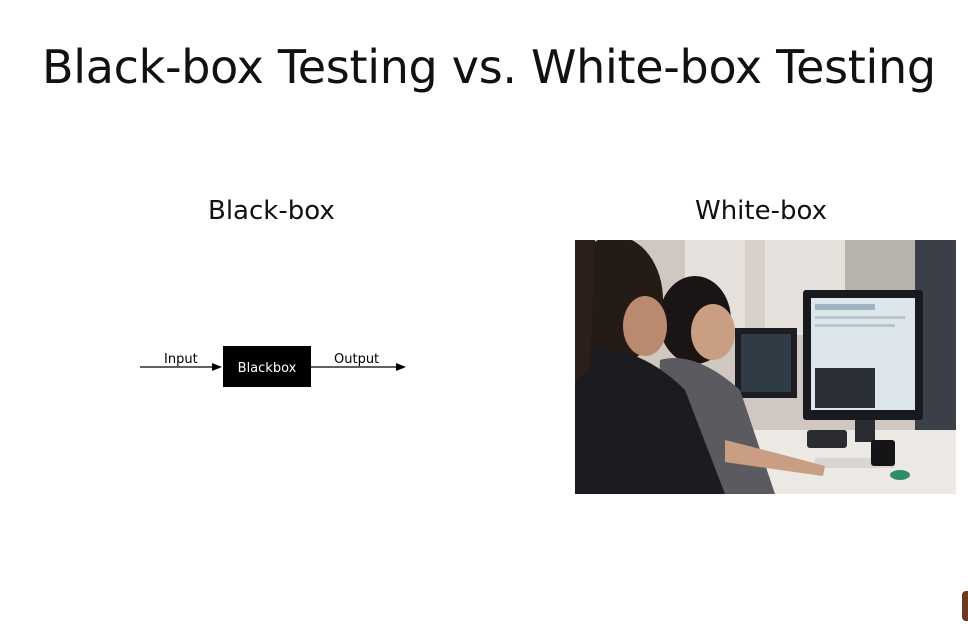  I want to click on input-label: Input, so click(181, 359).